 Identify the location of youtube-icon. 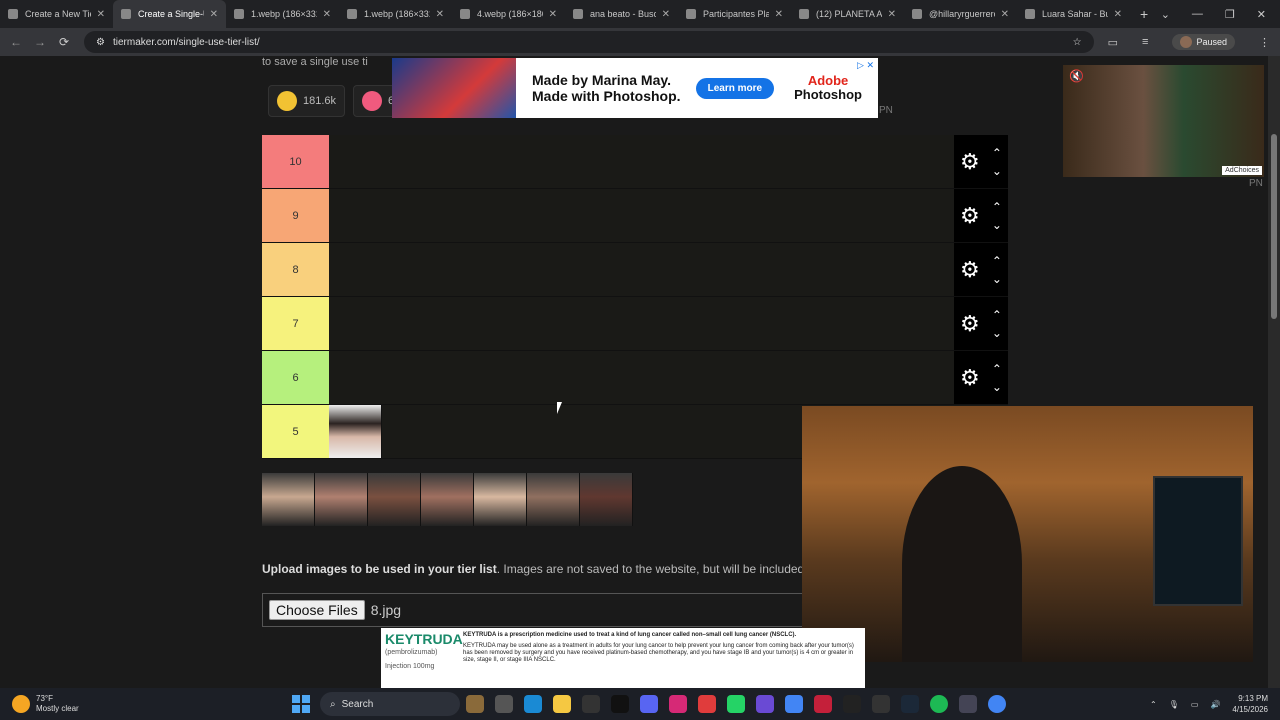
(707, 704).